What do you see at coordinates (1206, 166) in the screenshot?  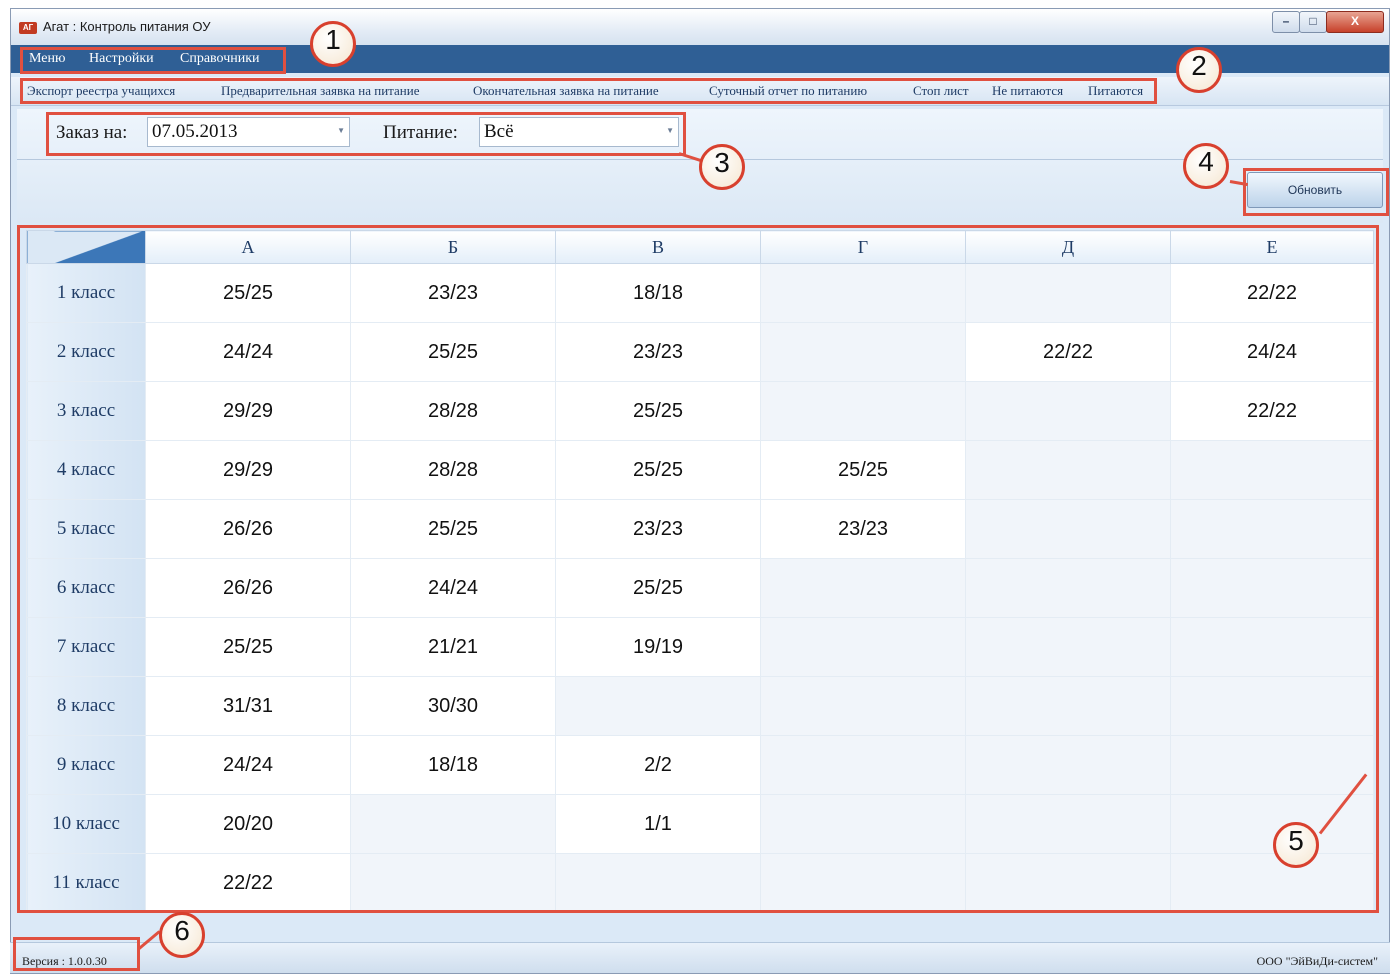 I see `callout-4: 4` at bounding box center [1206, 166].